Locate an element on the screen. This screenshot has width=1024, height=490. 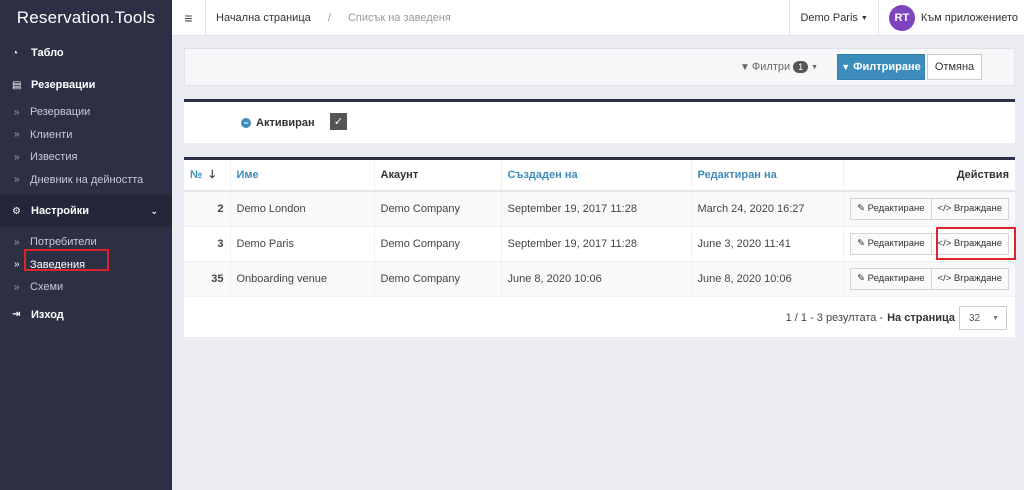
breadcrumb: Начална страница / Списък на заведеня is located at coordinates (328, 18).